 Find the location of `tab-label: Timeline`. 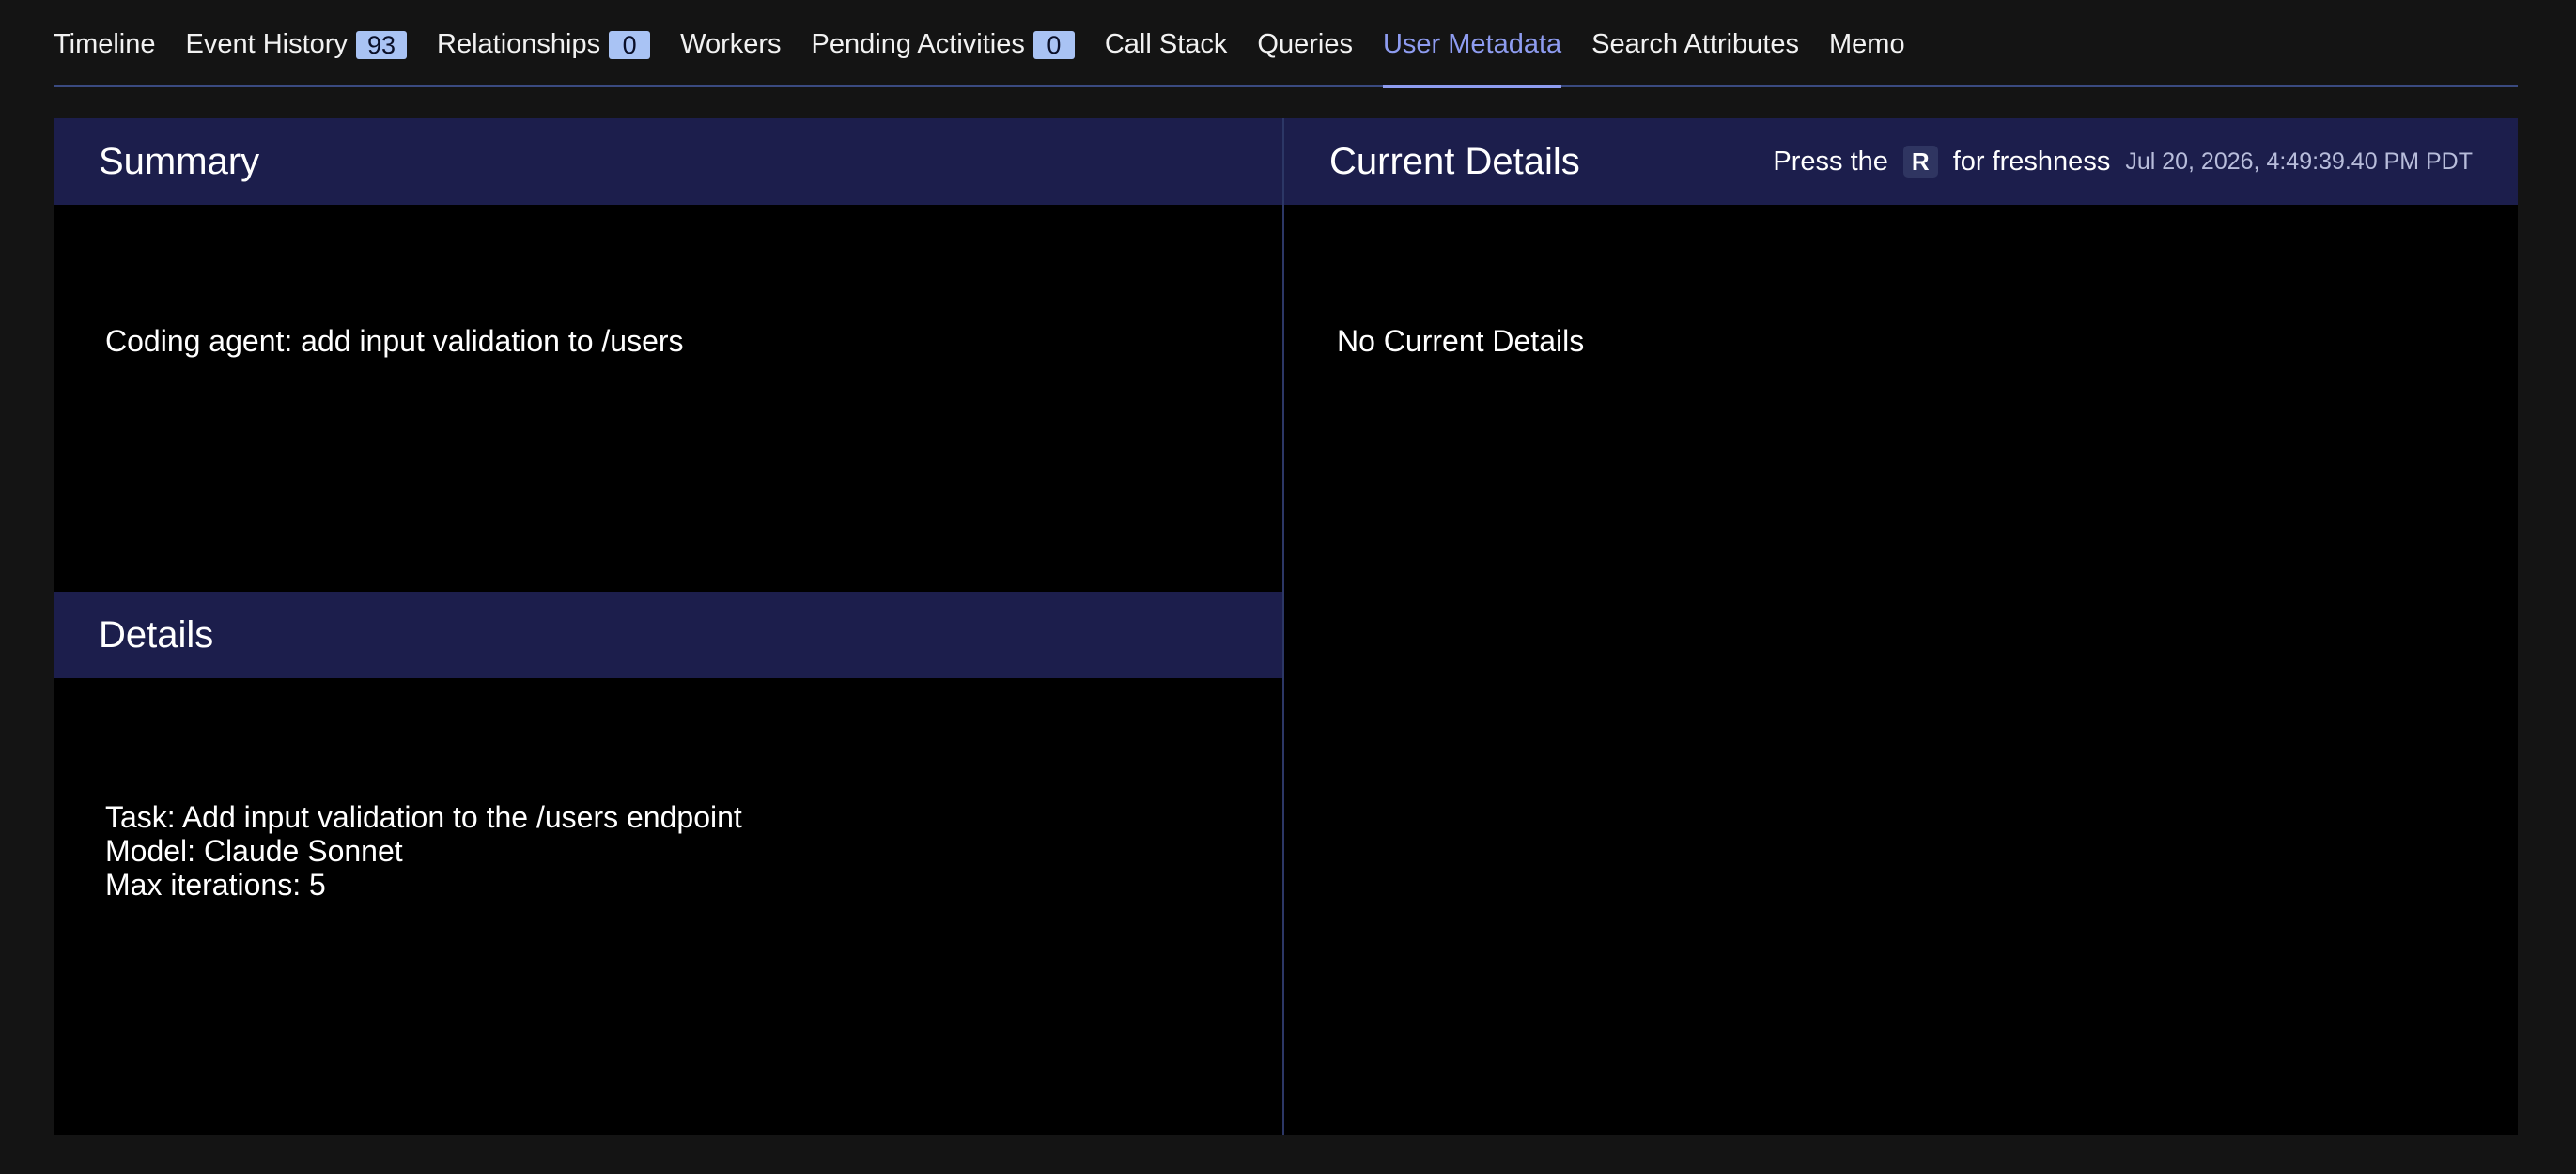

tab-label: Timeline is located at coordinates (105, 44).